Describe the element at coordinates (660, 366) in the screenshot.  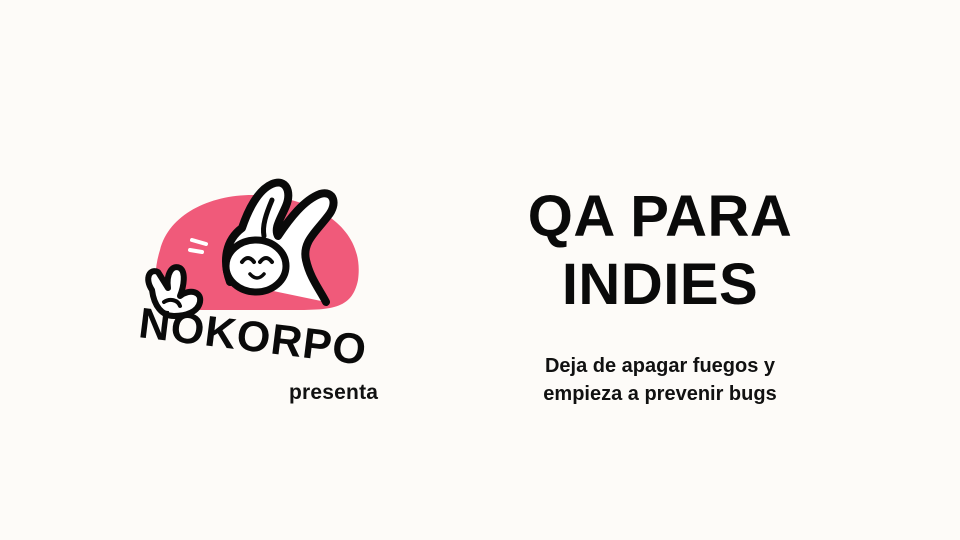
I see `subtitle-line-1: Deja de apagar fuegos y` at that location.